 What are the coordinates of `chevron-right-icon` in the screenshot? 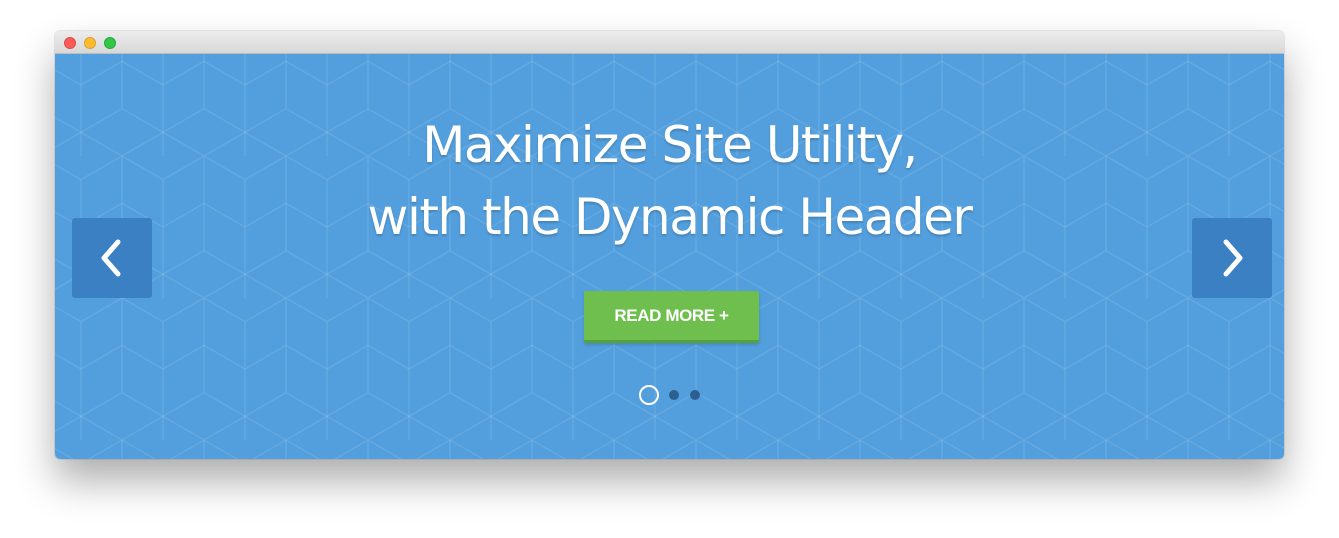 It's located at (1233, 258).